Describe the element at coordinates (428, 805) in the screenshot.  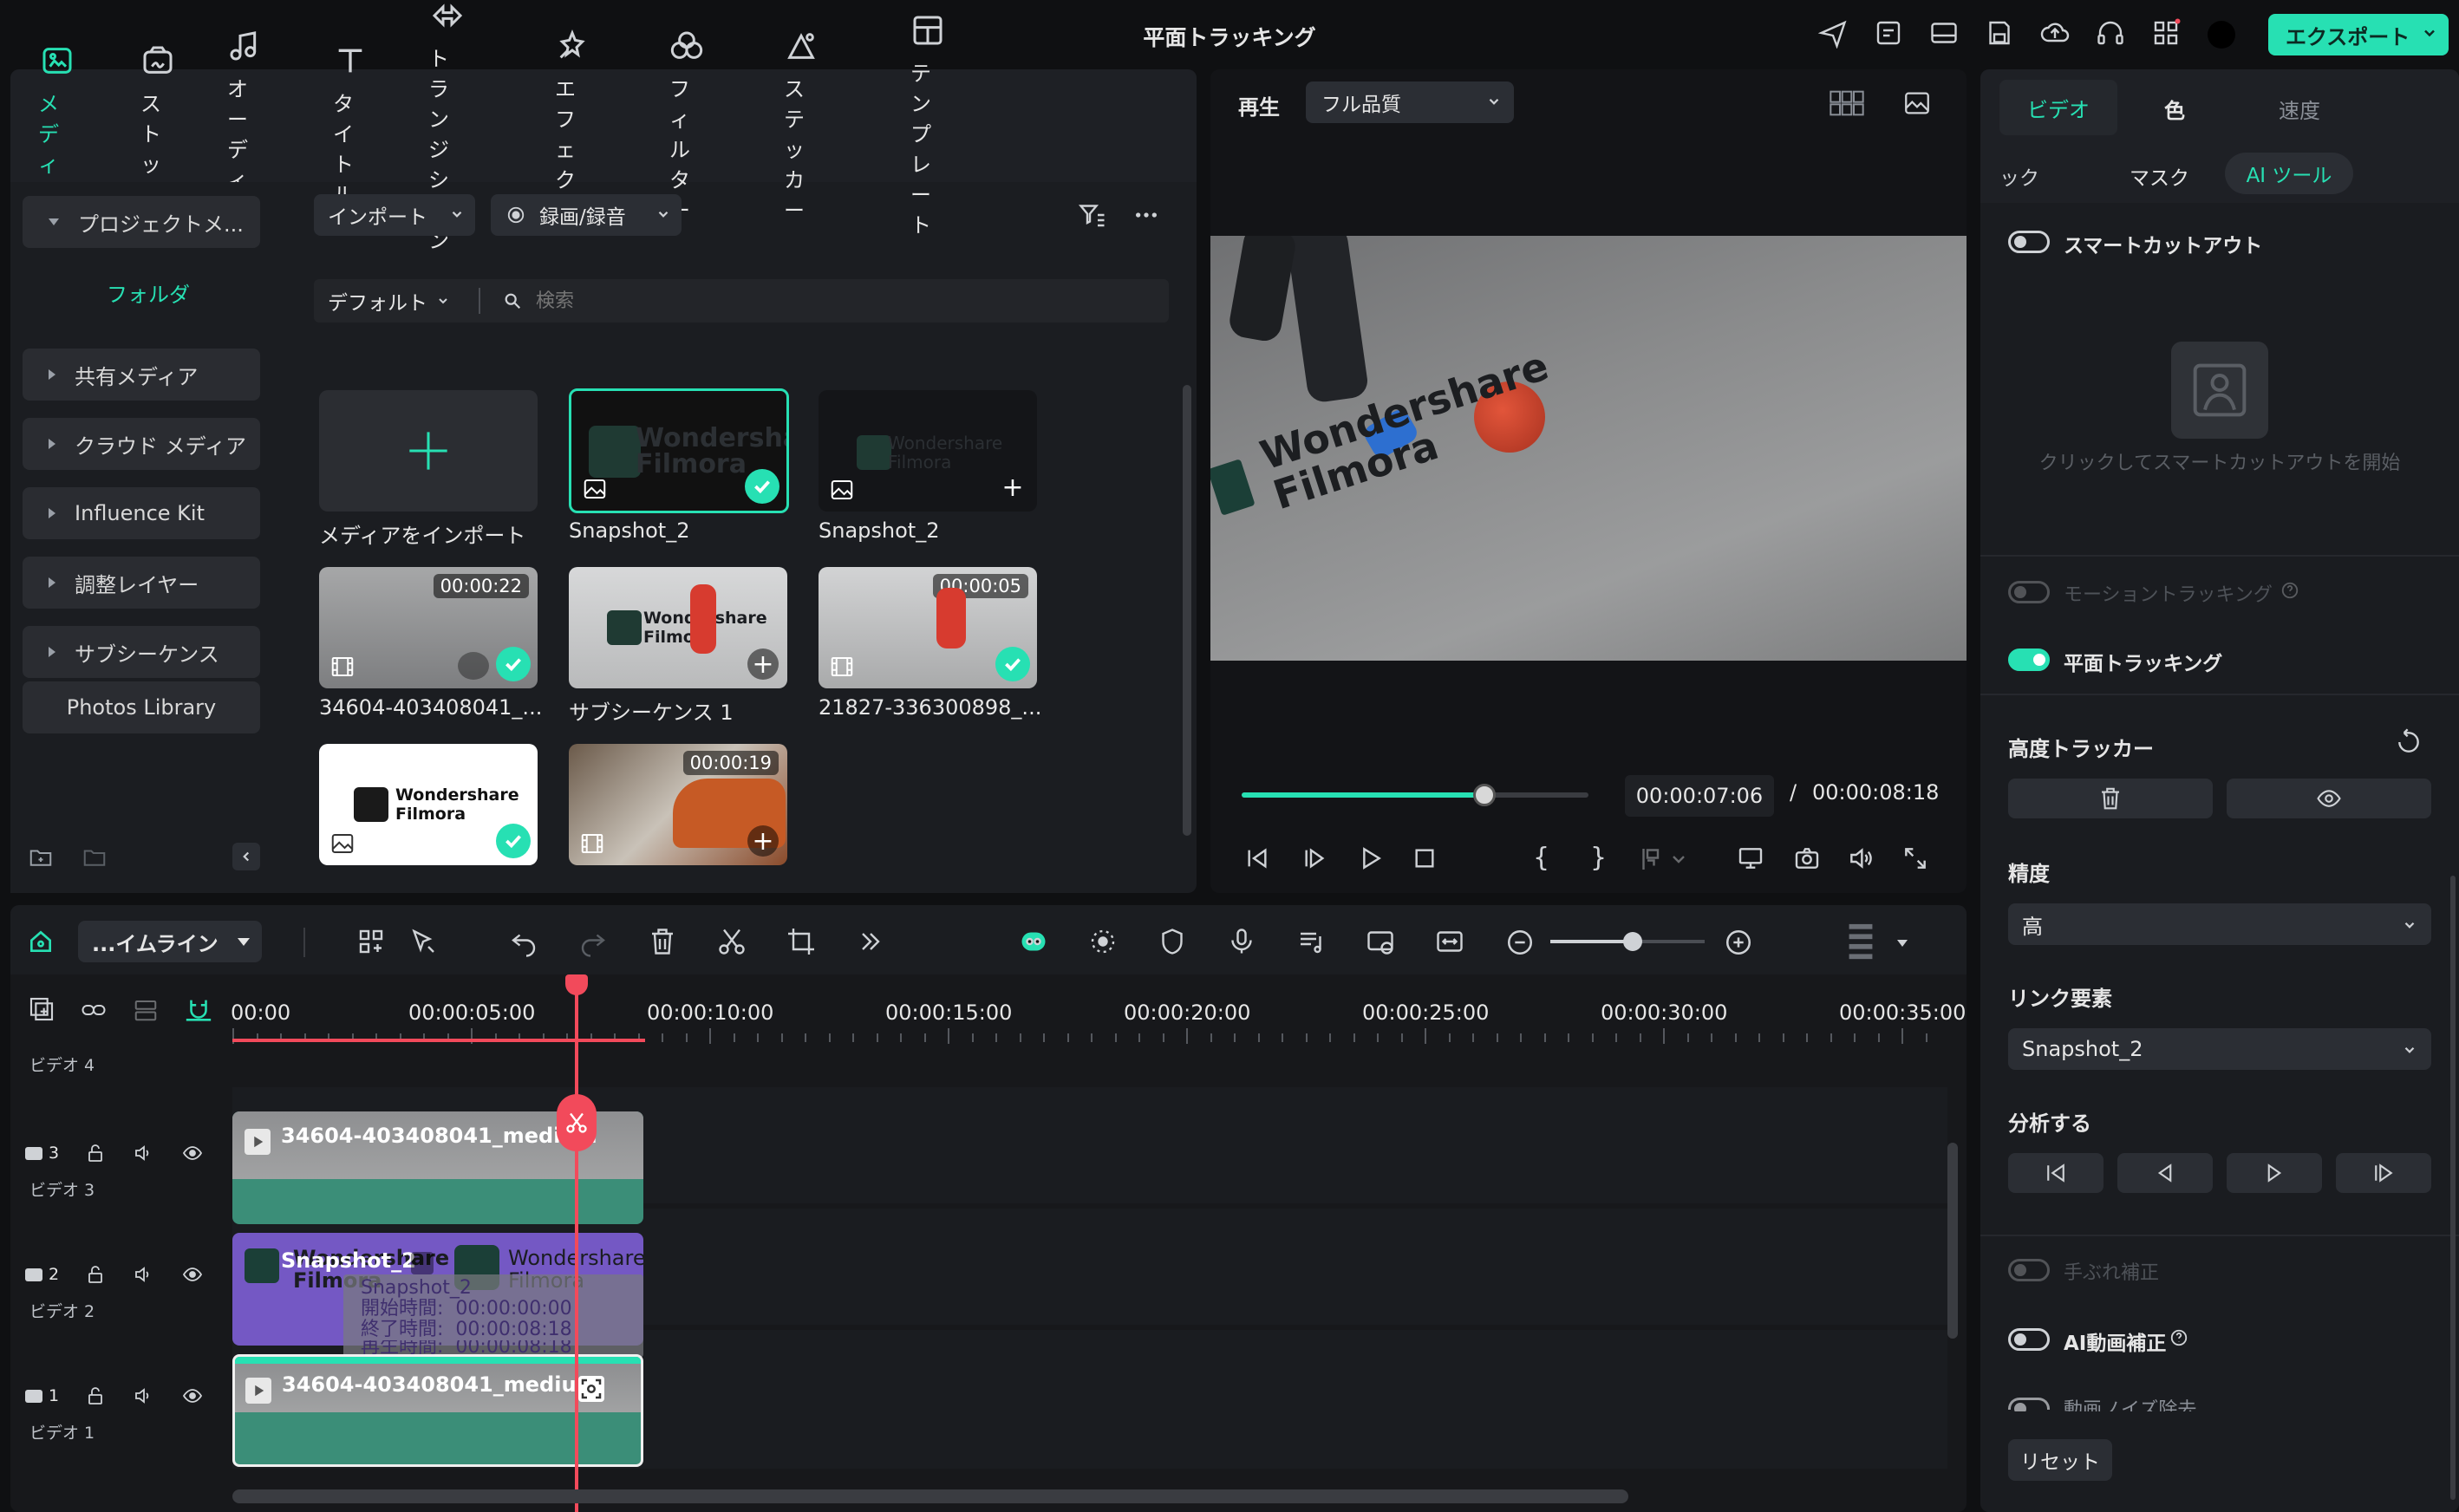
I see `media-item-logo-image: Wondershare Filmora` at that location.